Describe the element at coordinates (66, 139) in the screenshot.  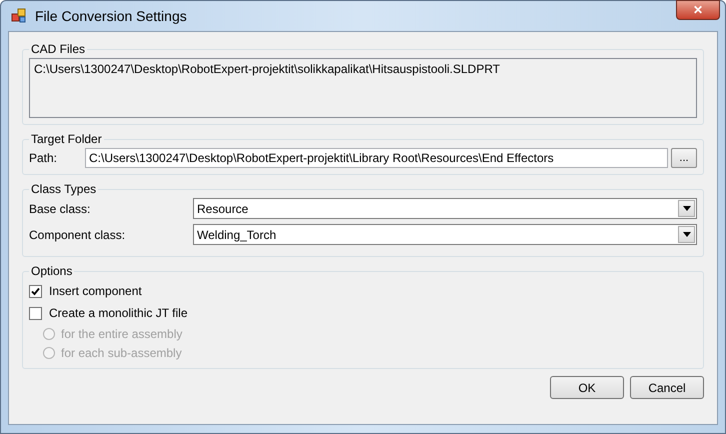
I see `group-title: Target Folder` at that location.